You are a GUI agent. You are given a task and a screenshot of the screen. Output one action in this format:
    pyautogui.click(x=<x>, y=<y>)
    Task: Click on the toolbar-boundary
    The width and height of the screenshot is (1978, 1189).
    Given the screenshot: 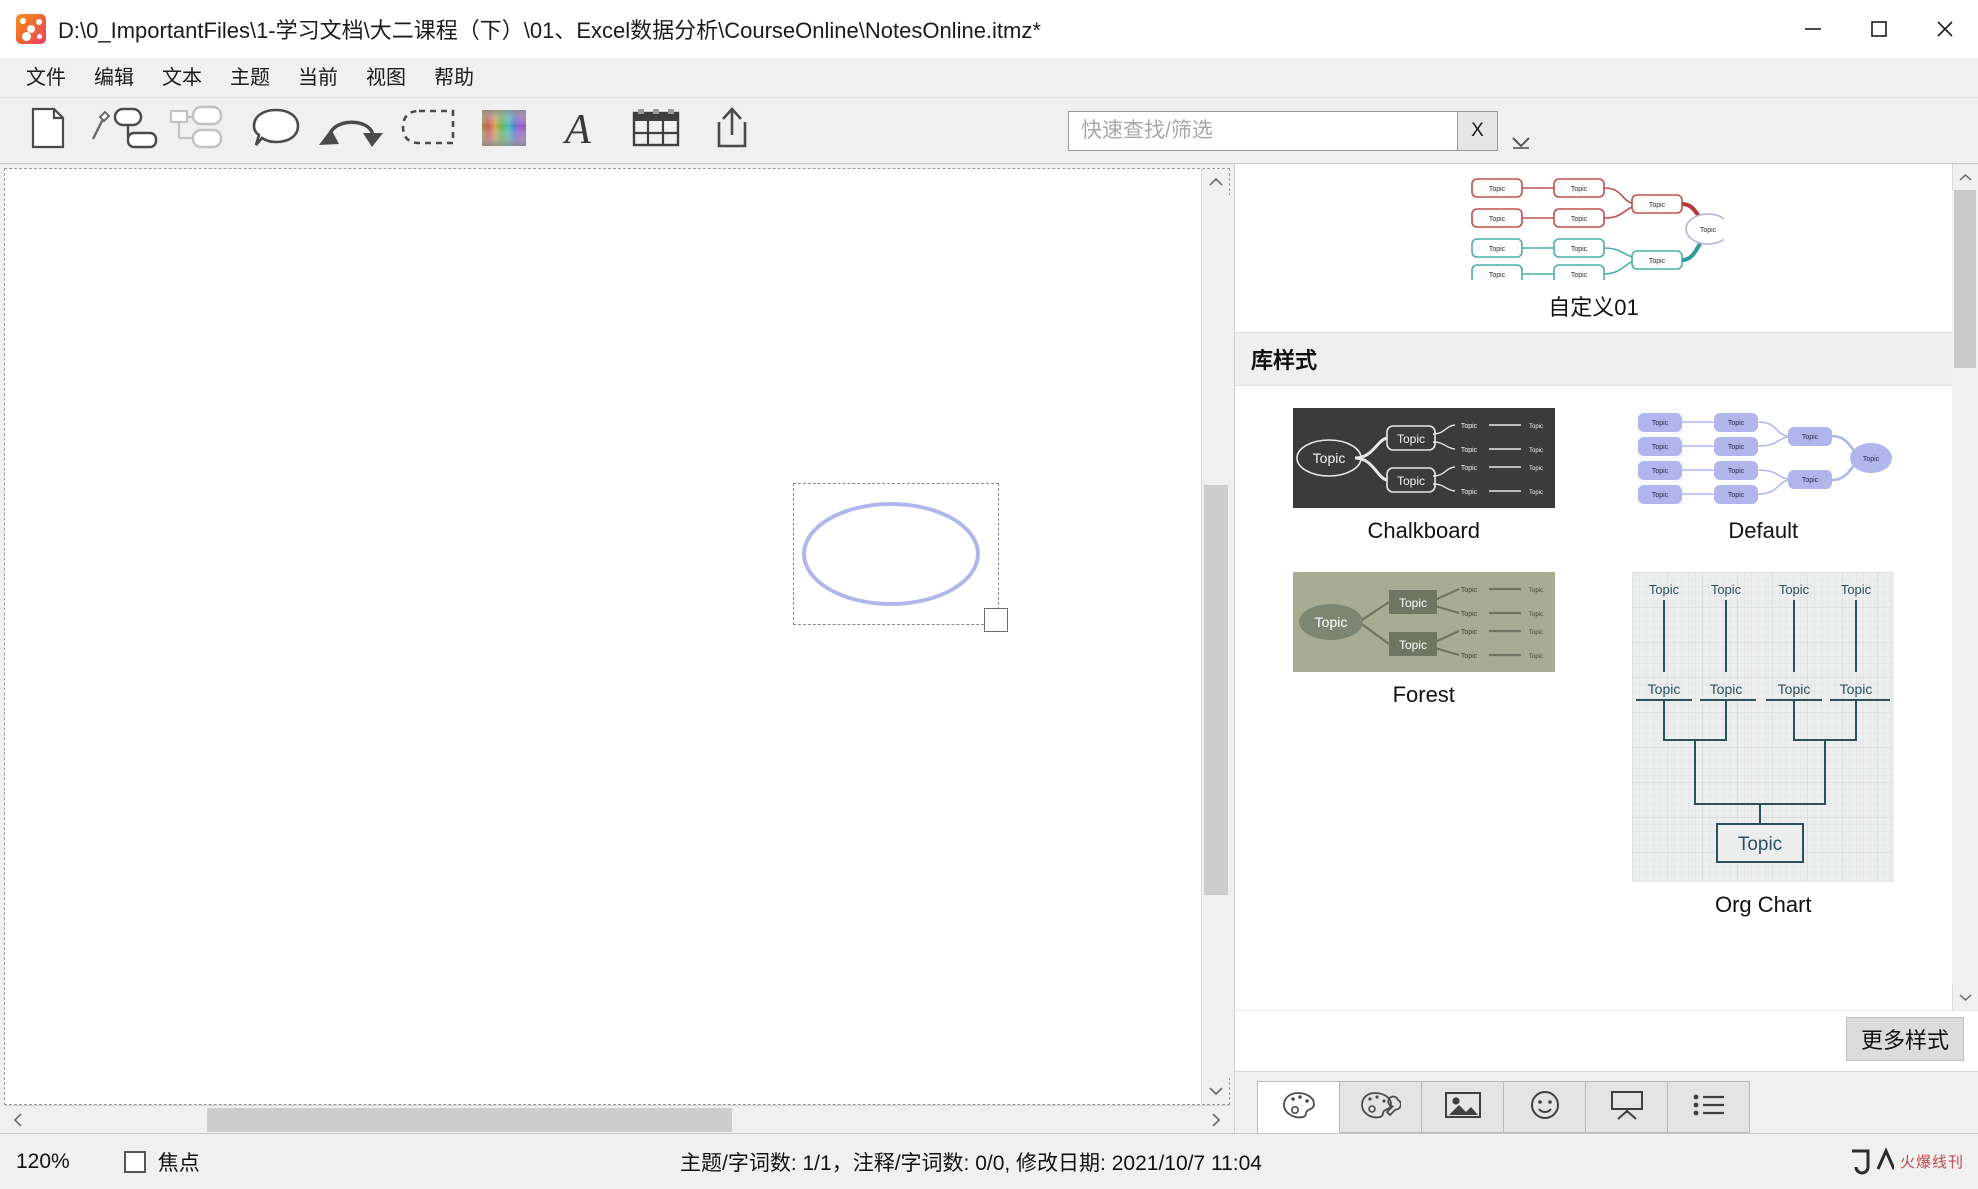 What is the action you would take?
    pyautogui.click(x=428, y=131)
    